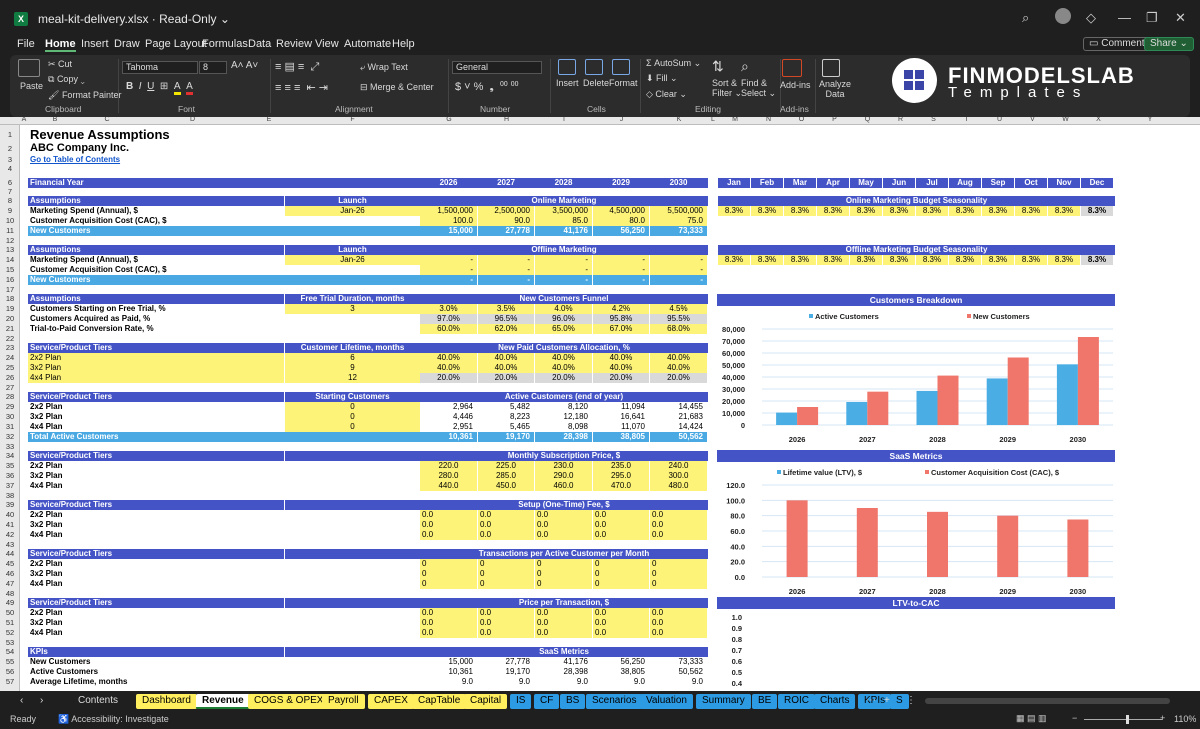  Describe the element at coordinates (156, 299) in the screenshot. I see `section-header: Assumptions` at that location.